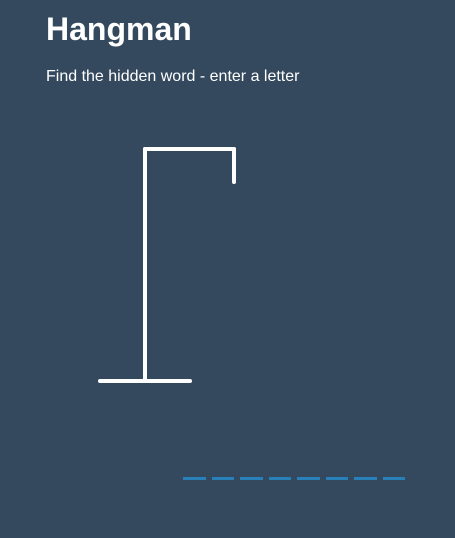 Image resolution: width=455 pixels, height=538 pixels. I want to click on hidden-word, so click(294, 478).